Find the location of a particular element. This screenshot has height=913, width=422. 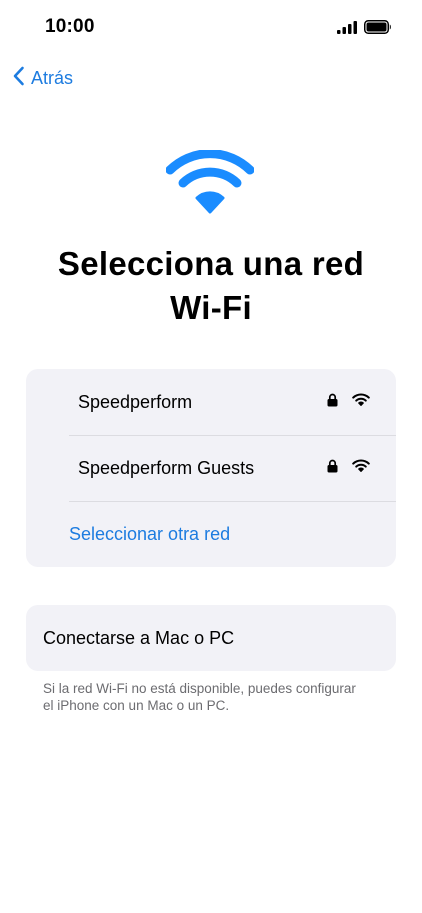

chevron-left-icon is located at coordinates (21, 78).